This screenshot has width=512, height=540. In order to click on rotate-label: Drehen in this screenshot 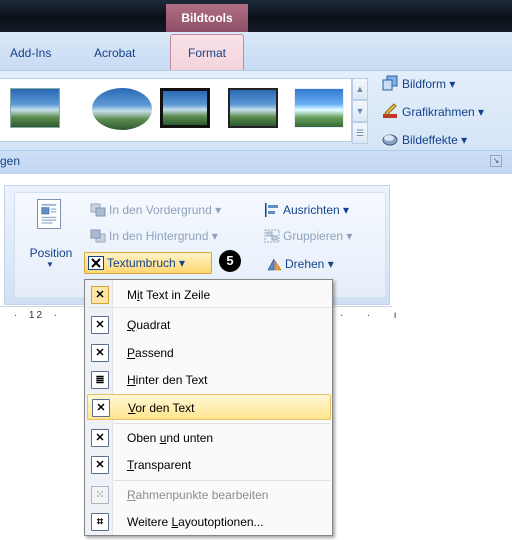, I will do `click(305, 264)`.